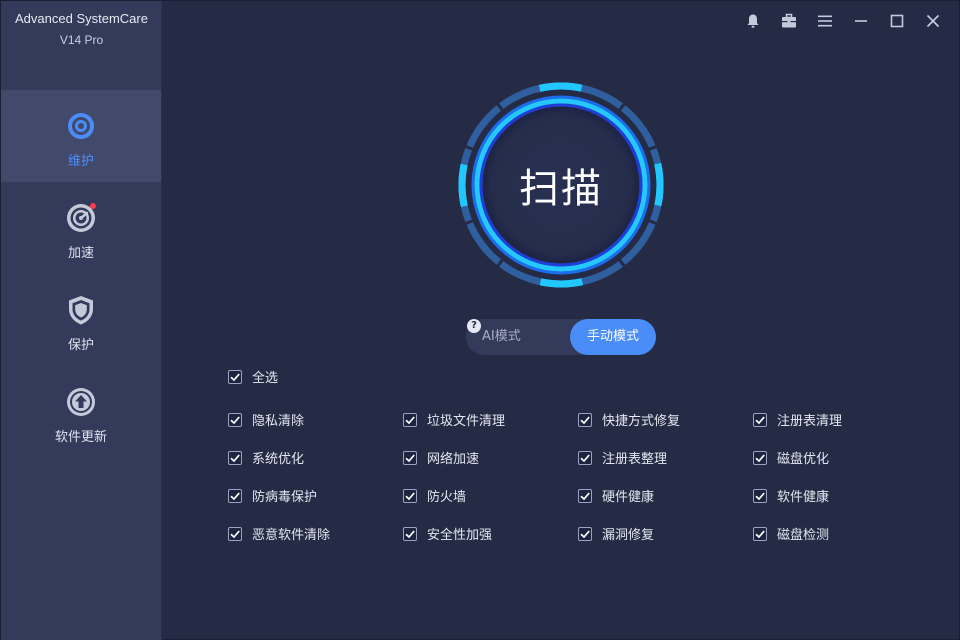  Describe the element at coordinates (80, 253) in the screenshot. I see `sidebar-item-label: 加速` at that location.